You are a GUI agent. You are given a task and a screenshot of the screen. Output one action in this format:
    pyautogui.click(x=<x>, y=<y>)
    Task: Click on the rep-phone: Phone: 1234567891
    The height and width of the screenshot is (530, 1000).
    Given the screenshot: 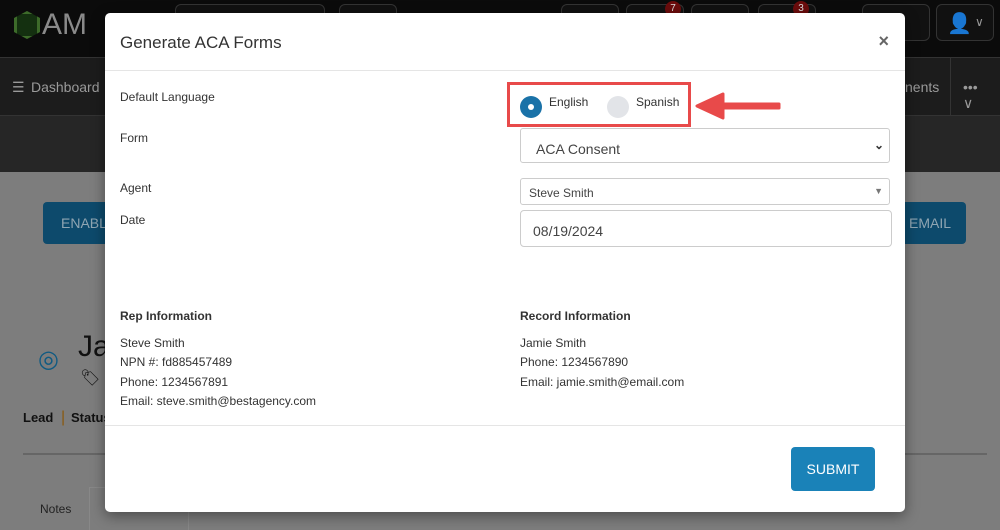 What is the action you would take?
    pyautogui.click(x=174, y=381)
    